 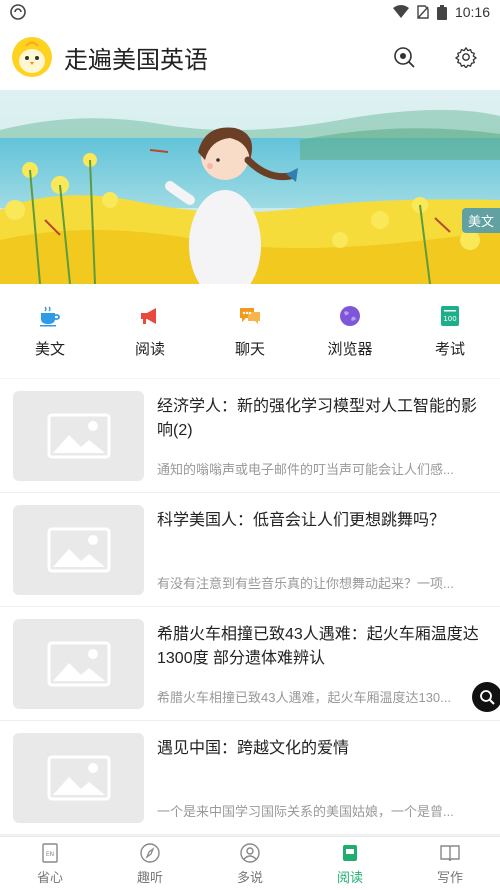 What do you see at coordinates (50, 863) in the screenshot?
I see `tab-shengxin: EN 省心` at bounding box center [50, 863].